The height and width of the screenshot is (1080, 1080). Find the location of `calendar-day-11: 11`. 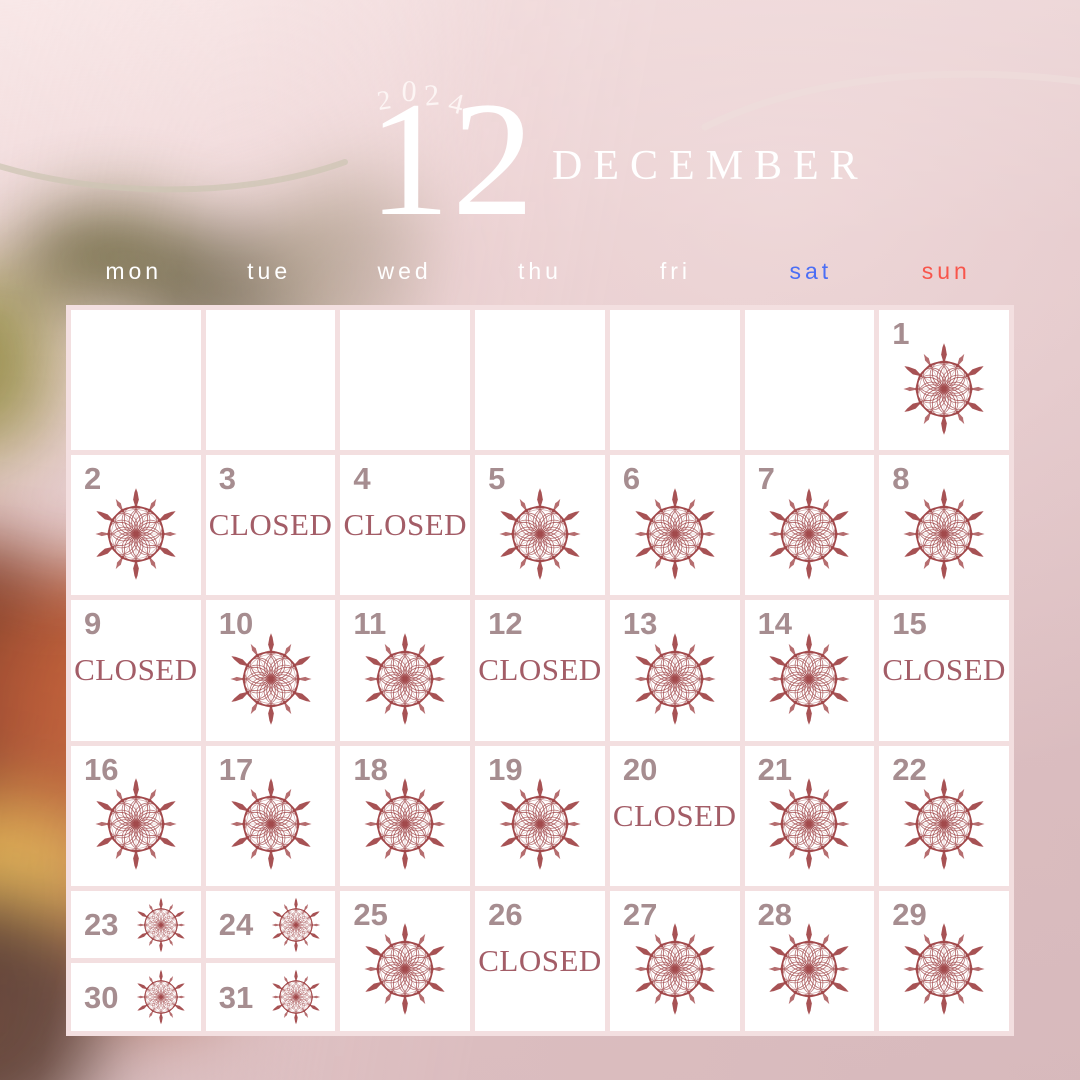

calendar-day-11: 11 is located at coordinates (405, 670).